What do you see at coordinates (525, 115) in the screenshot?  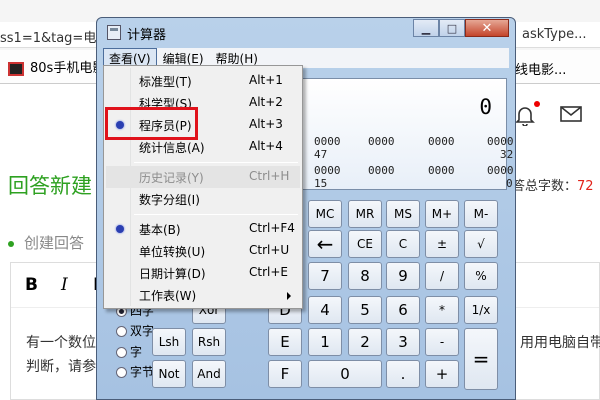 I see `bell-icon` at bounding box center [525, 115].